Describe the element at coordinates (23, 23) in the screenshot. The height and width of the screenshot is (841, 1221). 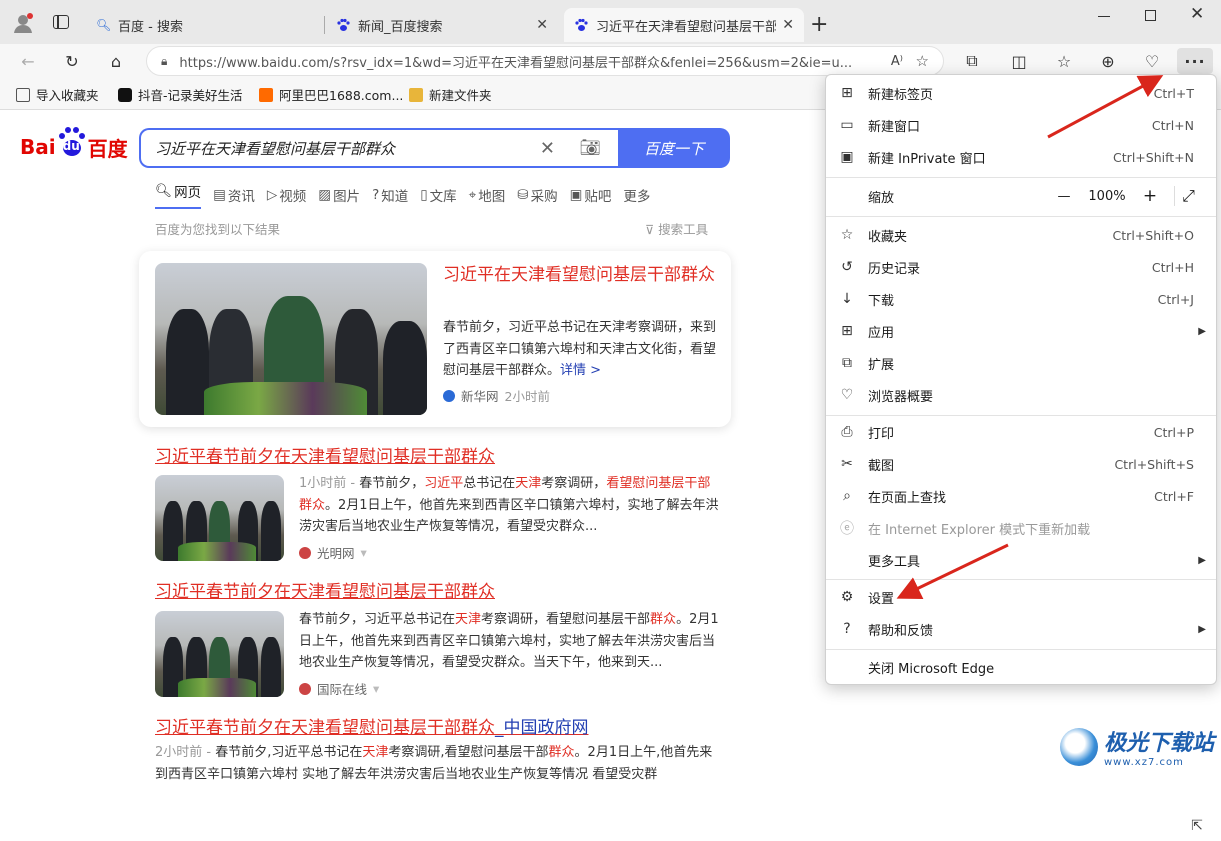
I see `profile-avatar-icon` at that location.